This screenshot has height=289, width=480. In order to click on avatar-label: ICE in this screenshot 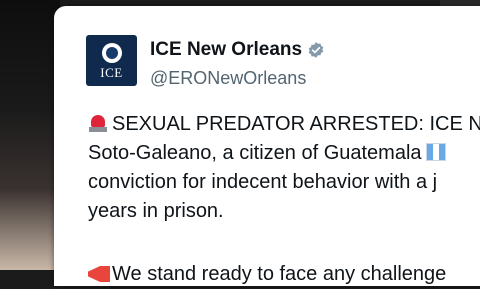, I will do `click(111, 72)`.